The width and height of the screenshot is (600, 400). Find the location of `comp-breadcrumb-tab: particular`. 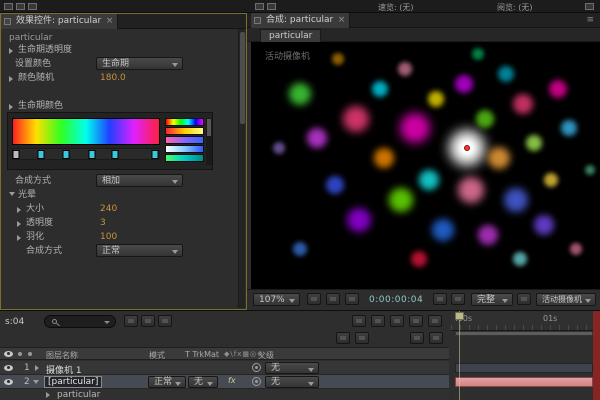

comp-breadcrumb-tab: particular is located at coordinates (291, 35).